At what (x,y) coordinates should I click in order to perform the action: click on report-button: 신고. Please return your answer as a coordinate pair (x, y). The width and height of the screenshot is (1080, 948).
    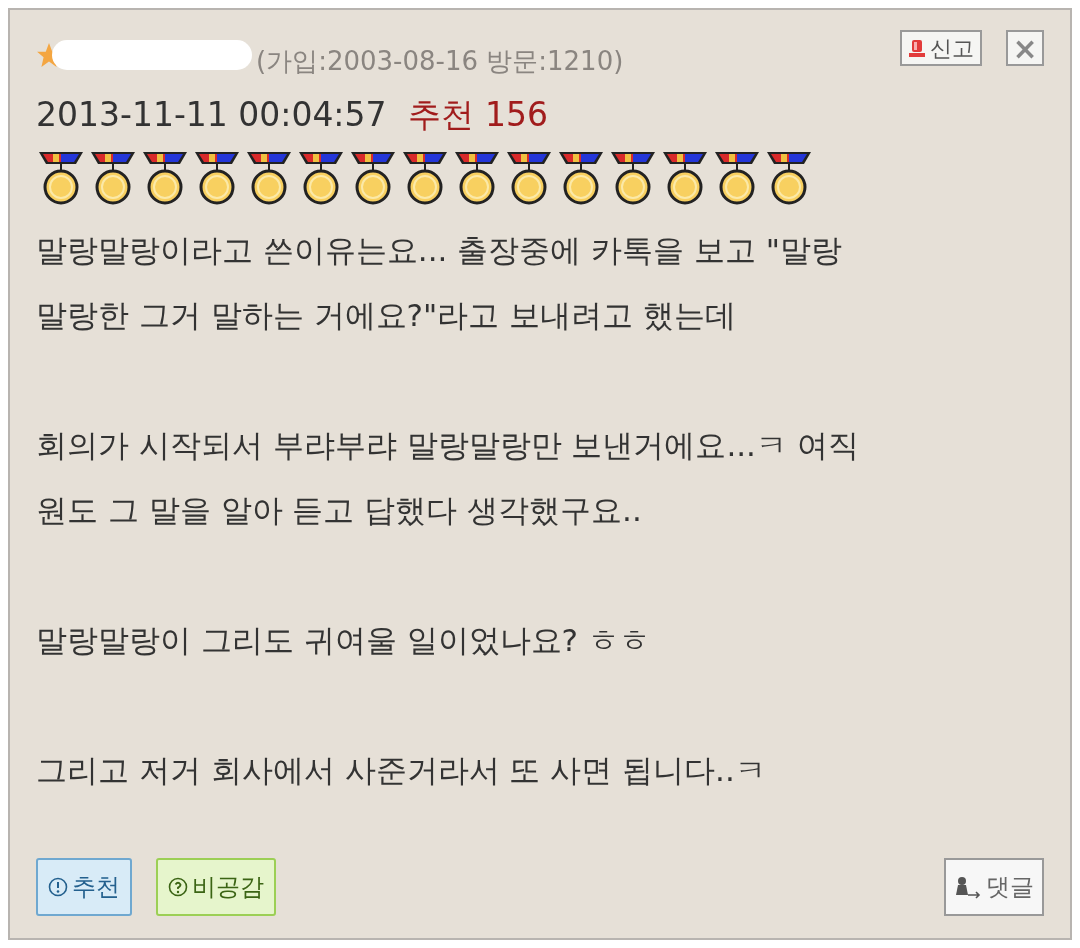
    Looking at the image, I should click on (941, 48).